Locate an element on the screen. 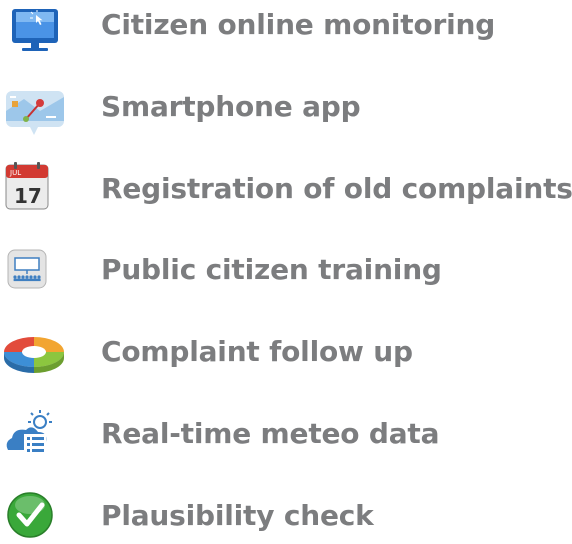 The image size is (572, 544). item-label: Public citizen training is located at coordinates (271, 269).